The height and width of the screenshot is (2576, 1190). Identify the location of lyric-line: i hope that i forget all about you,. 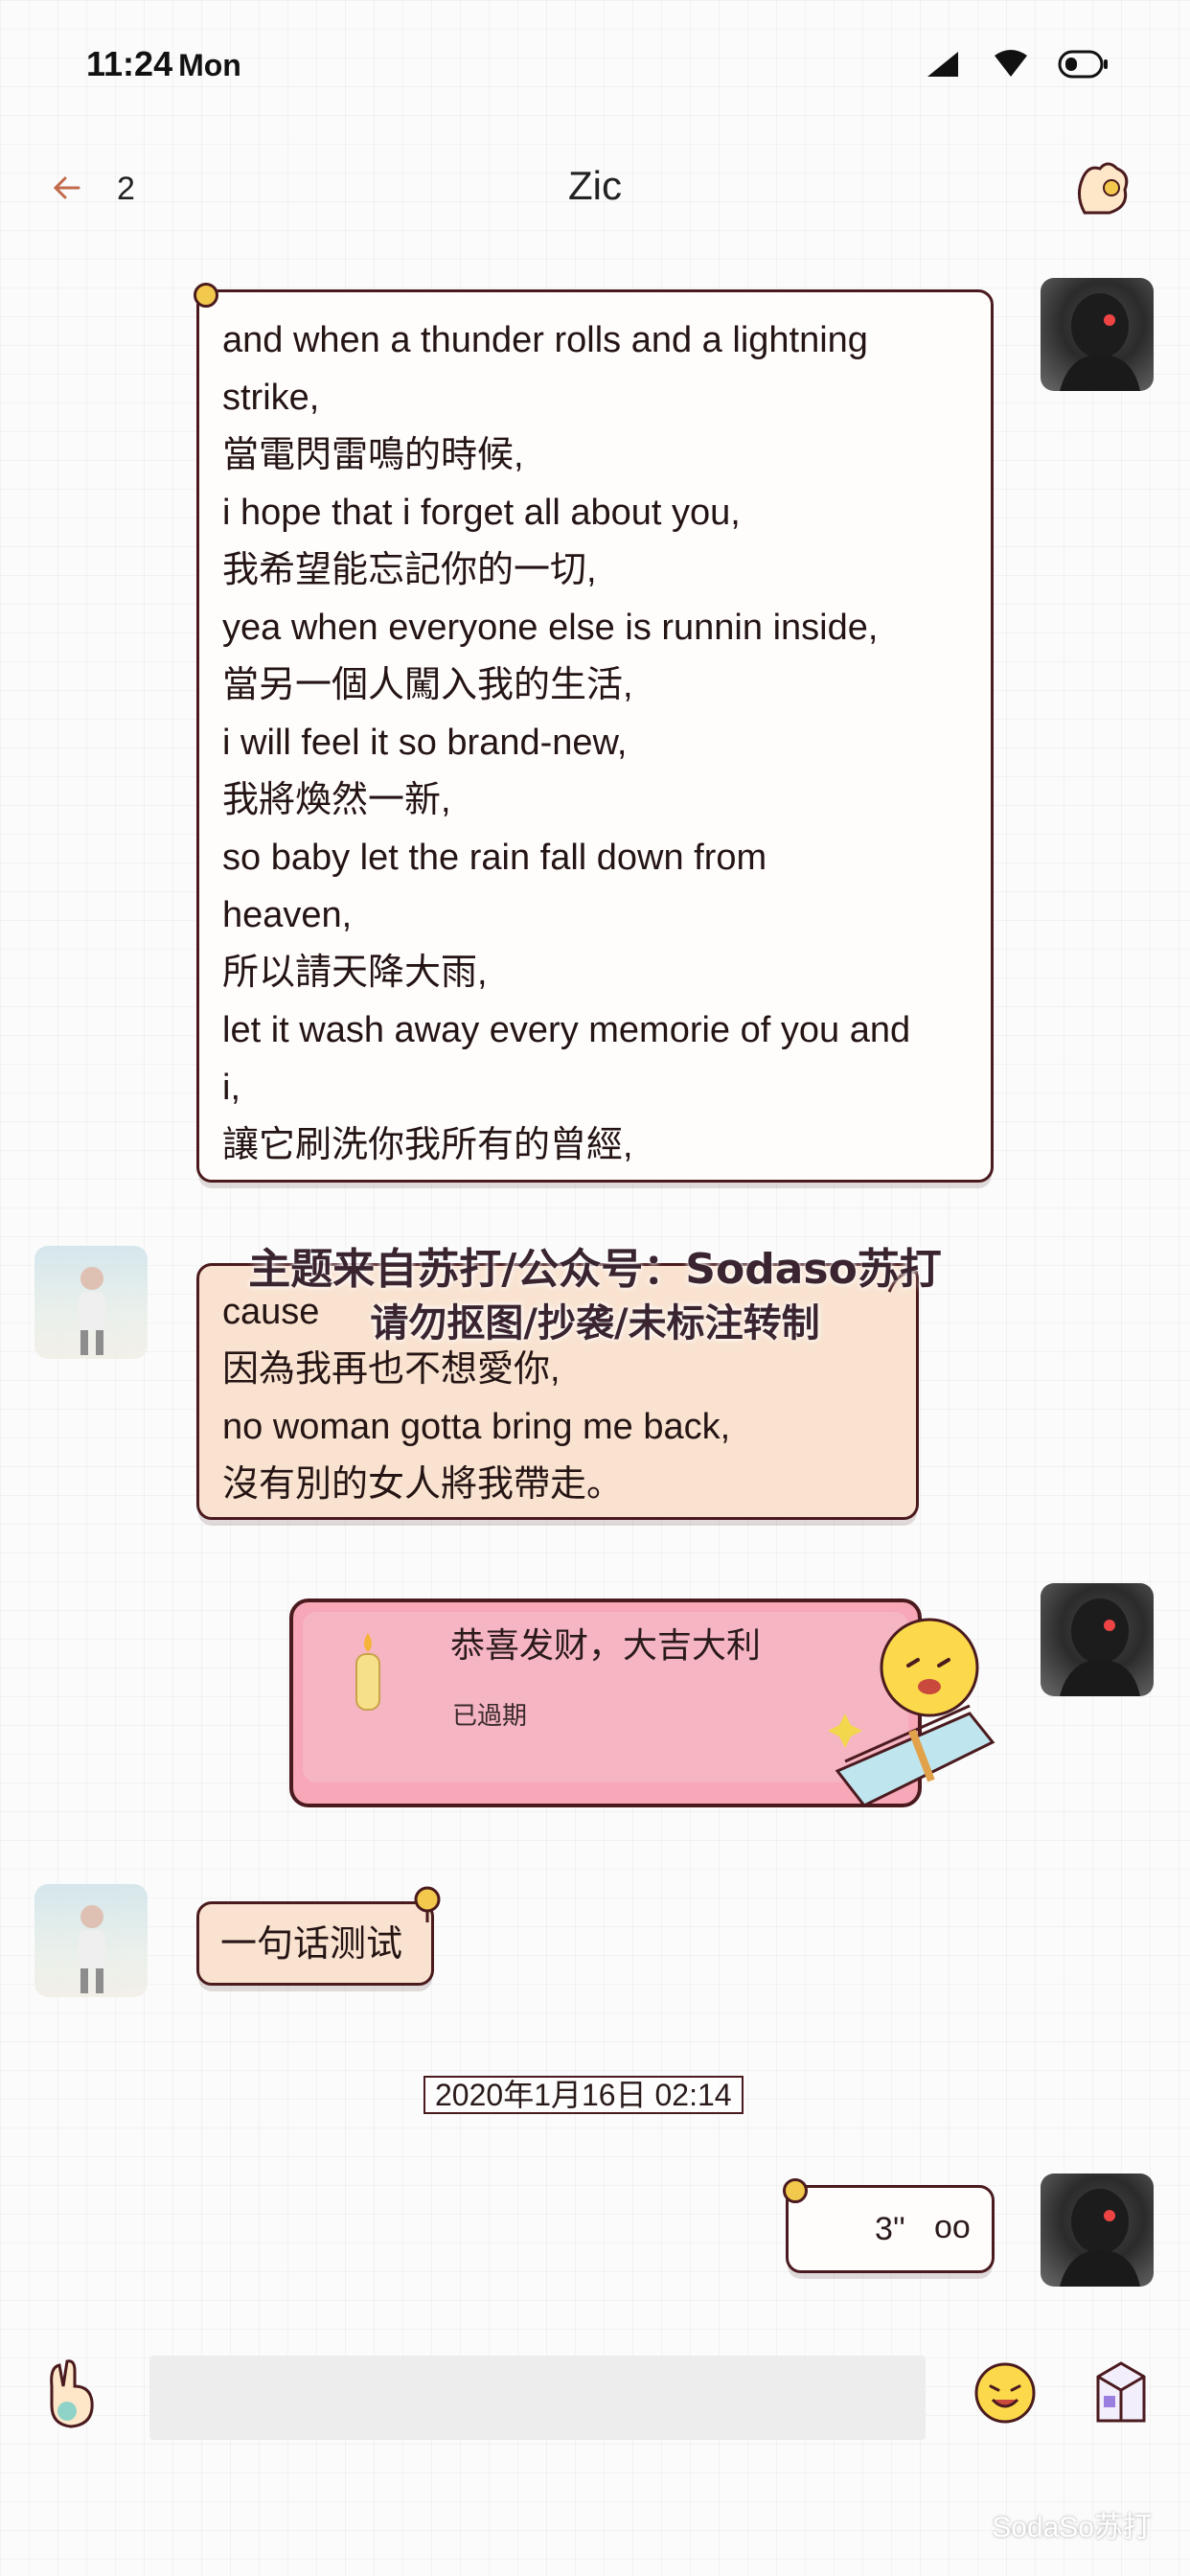
(482, 513).